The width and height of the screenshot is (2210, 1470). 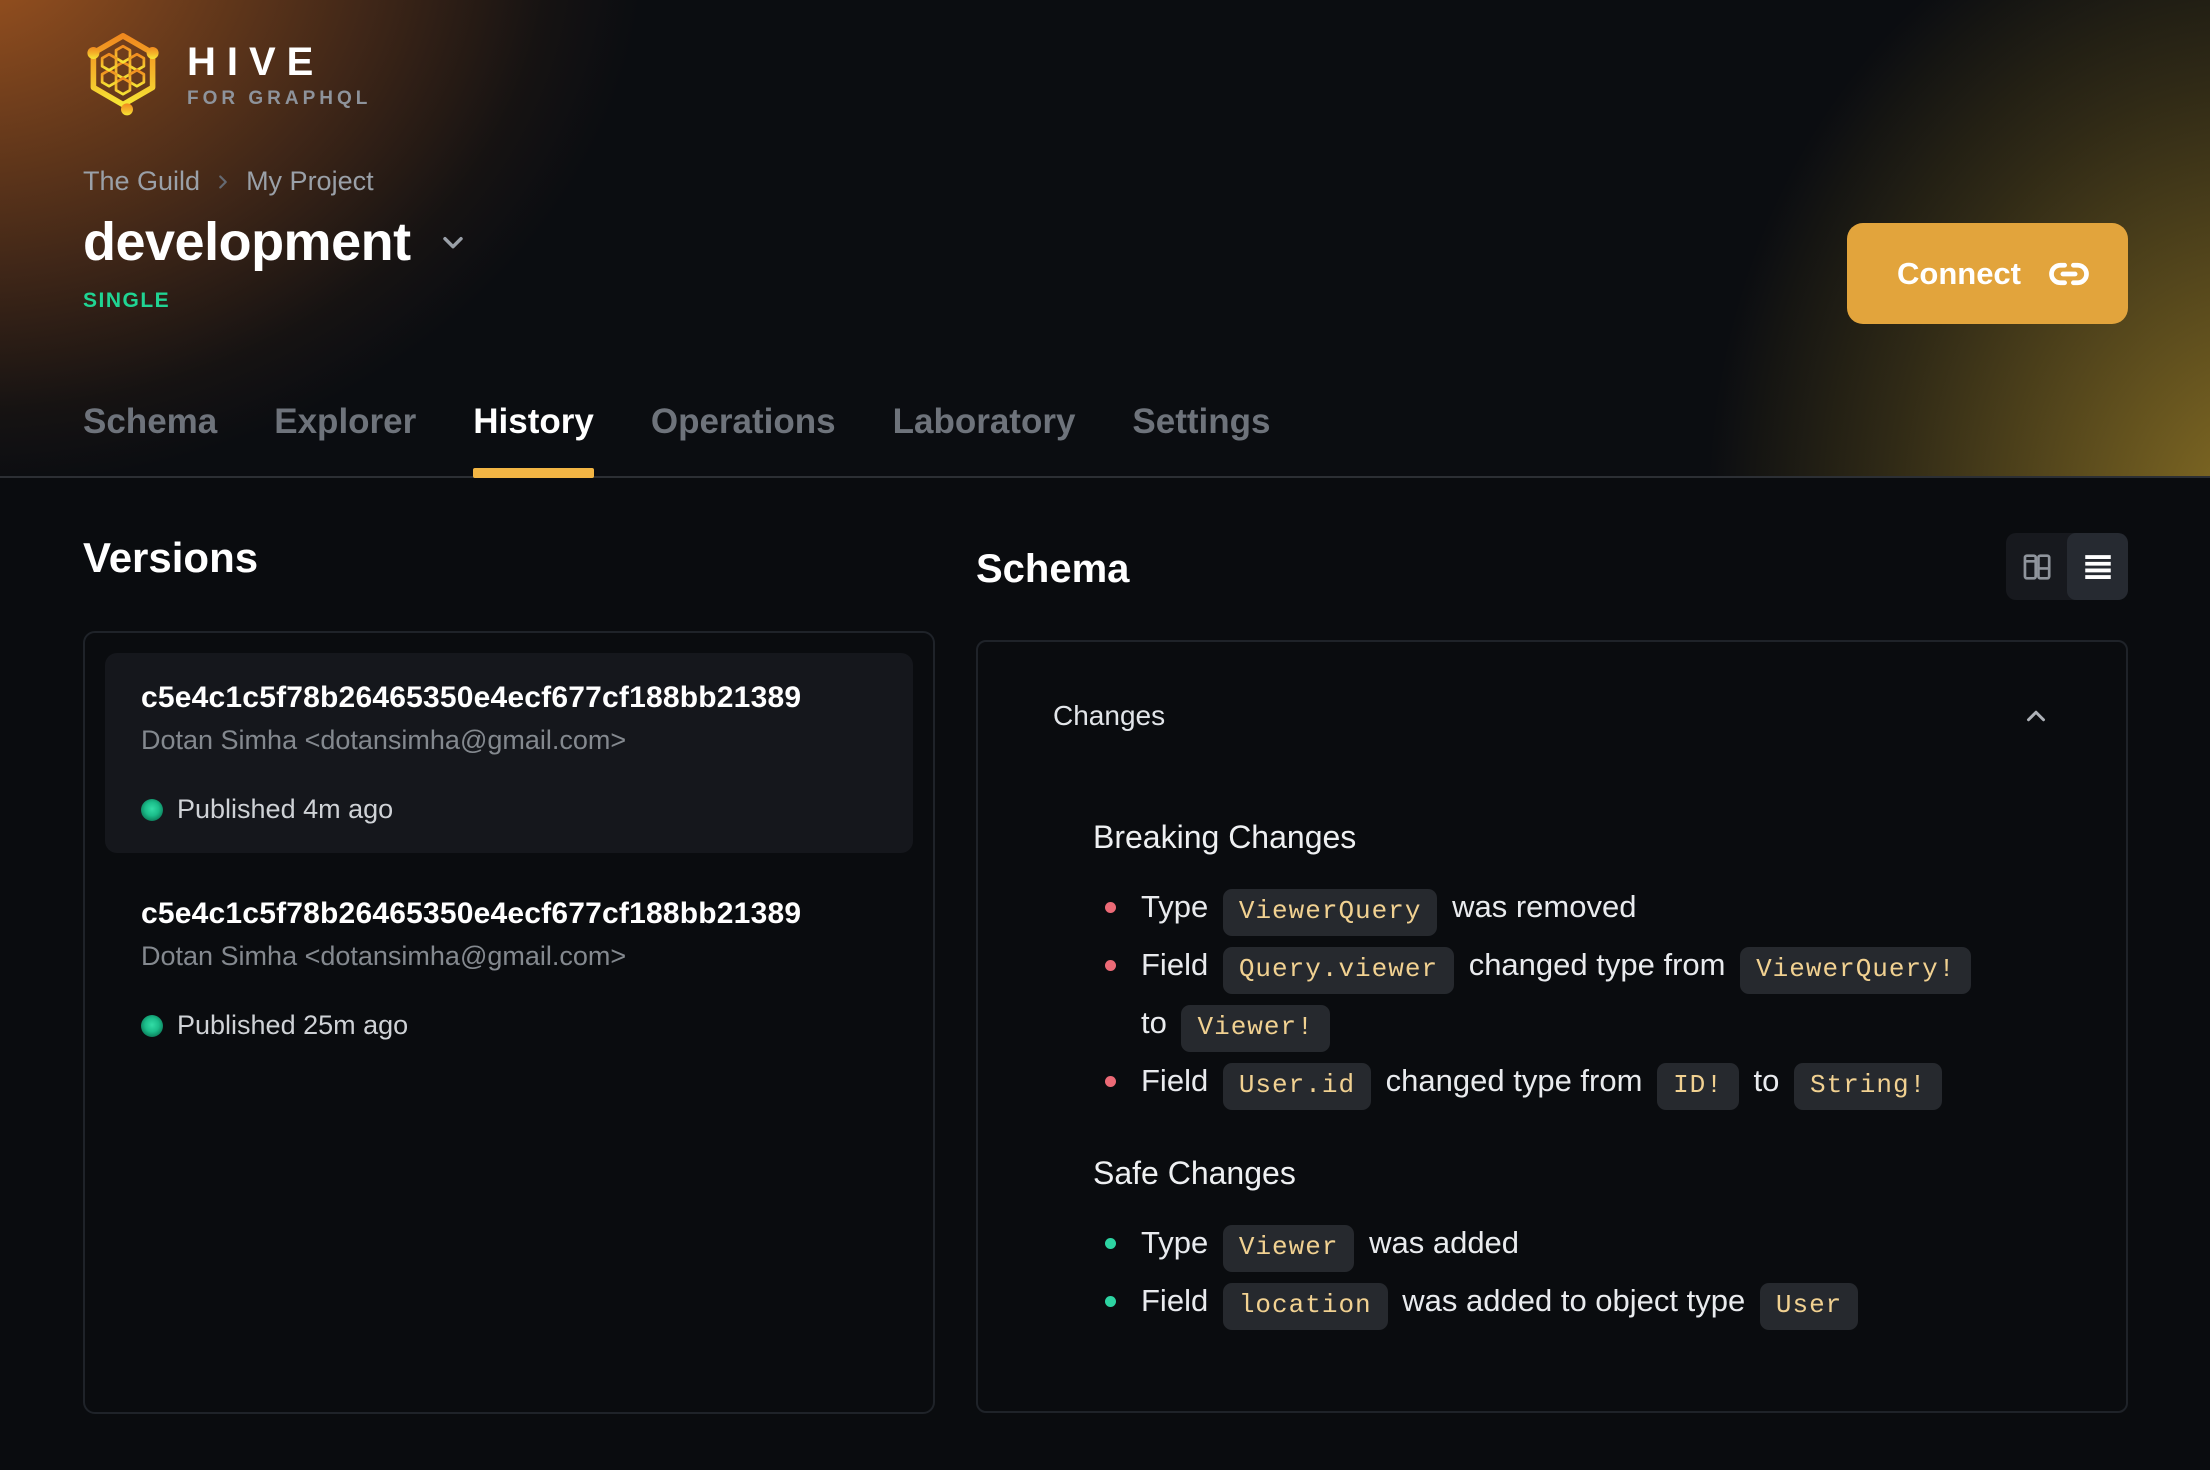 I want to click on changes-label: Changes, so click(x=1109, y=715).